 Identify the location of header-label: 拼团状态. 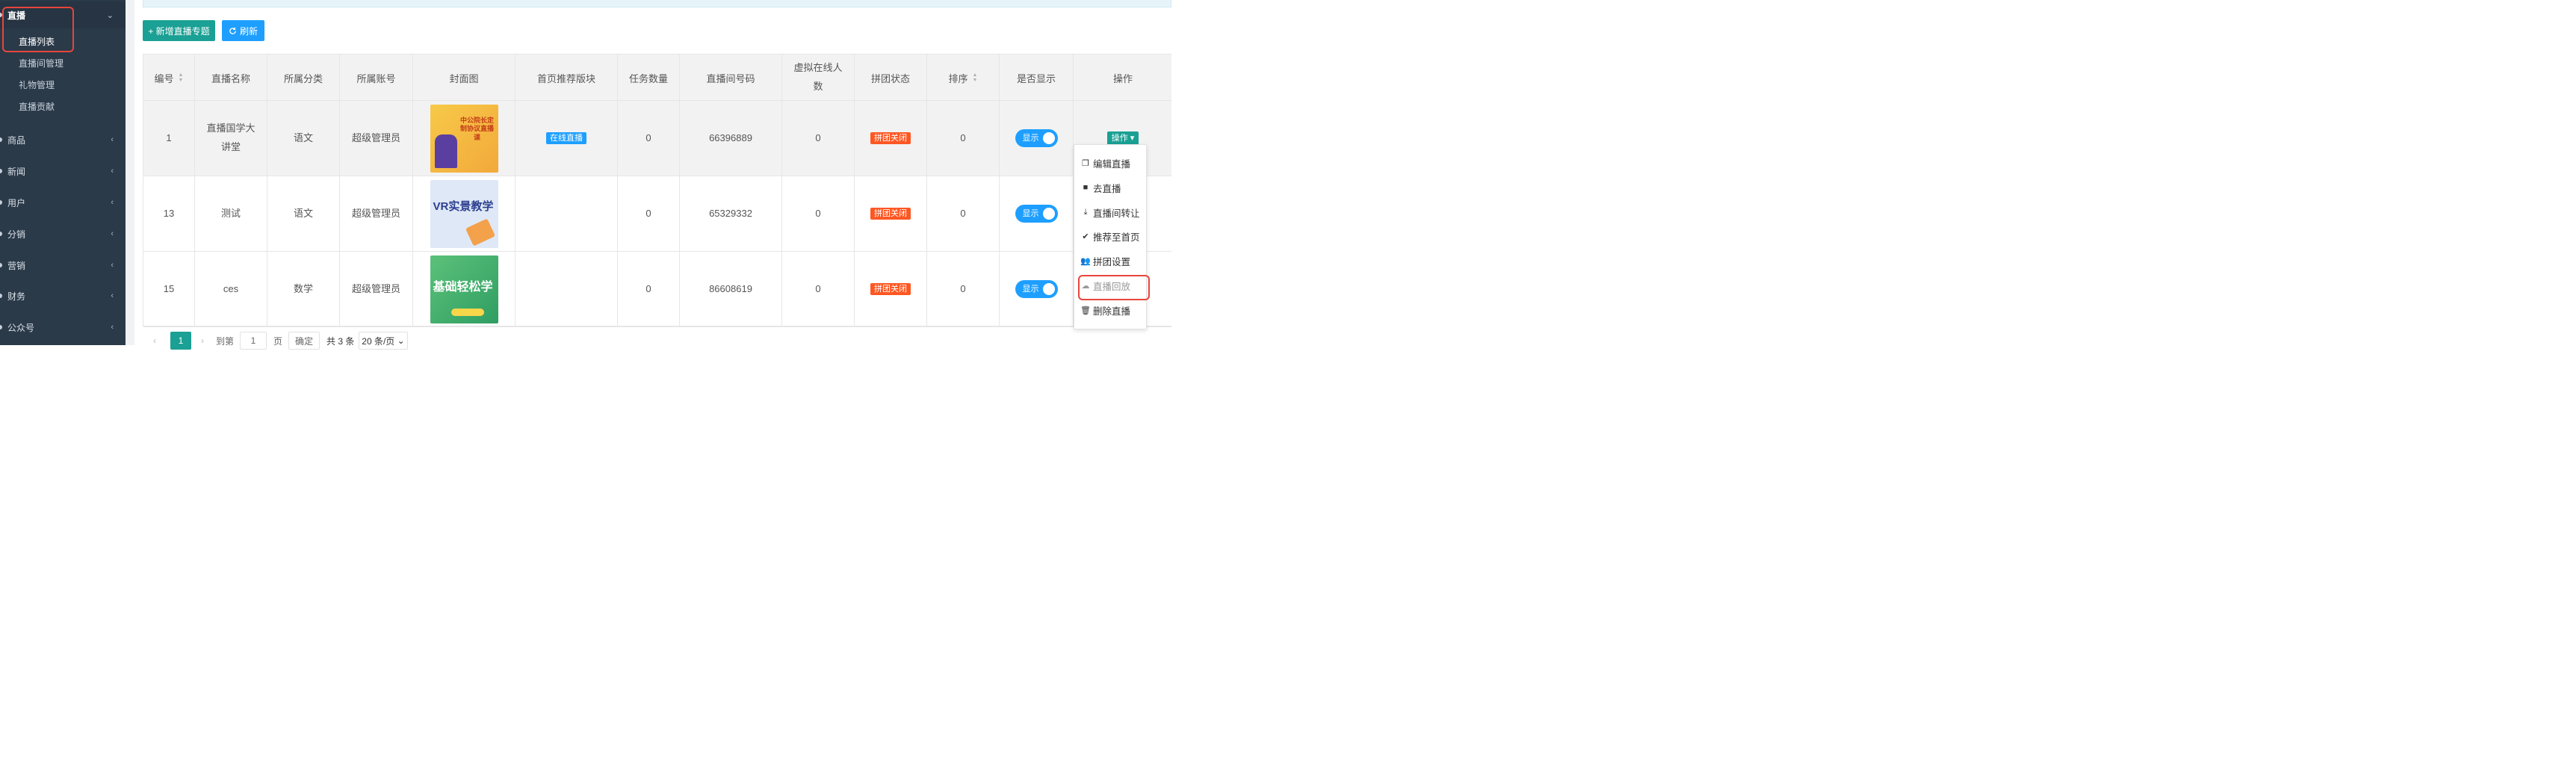
(890, 78).